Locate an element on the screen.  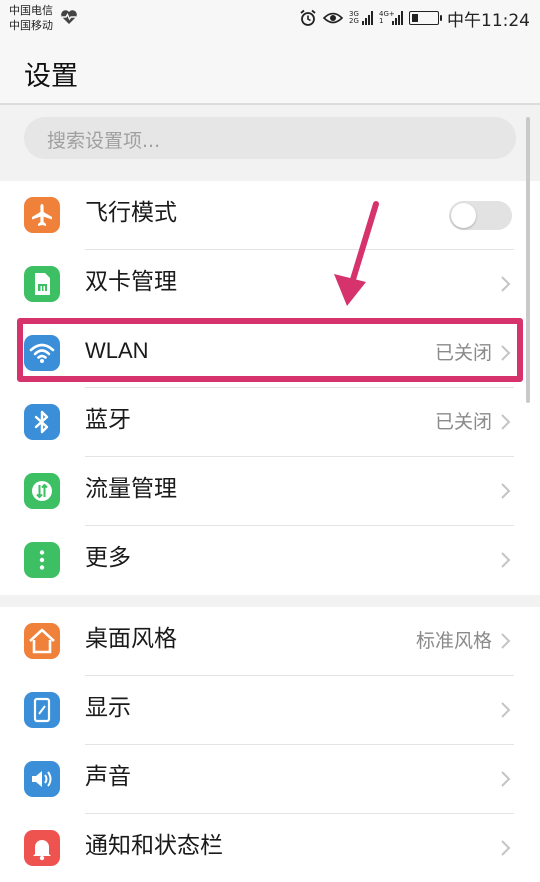
home-style-label: 桌面风格 is located at coordinates (131, 639).